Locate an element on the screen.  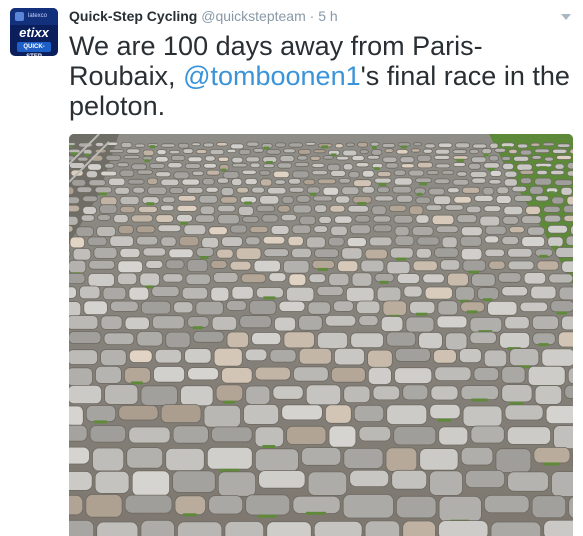
display-name: Quick-Step Cycling is located at coordinates (133, 16).